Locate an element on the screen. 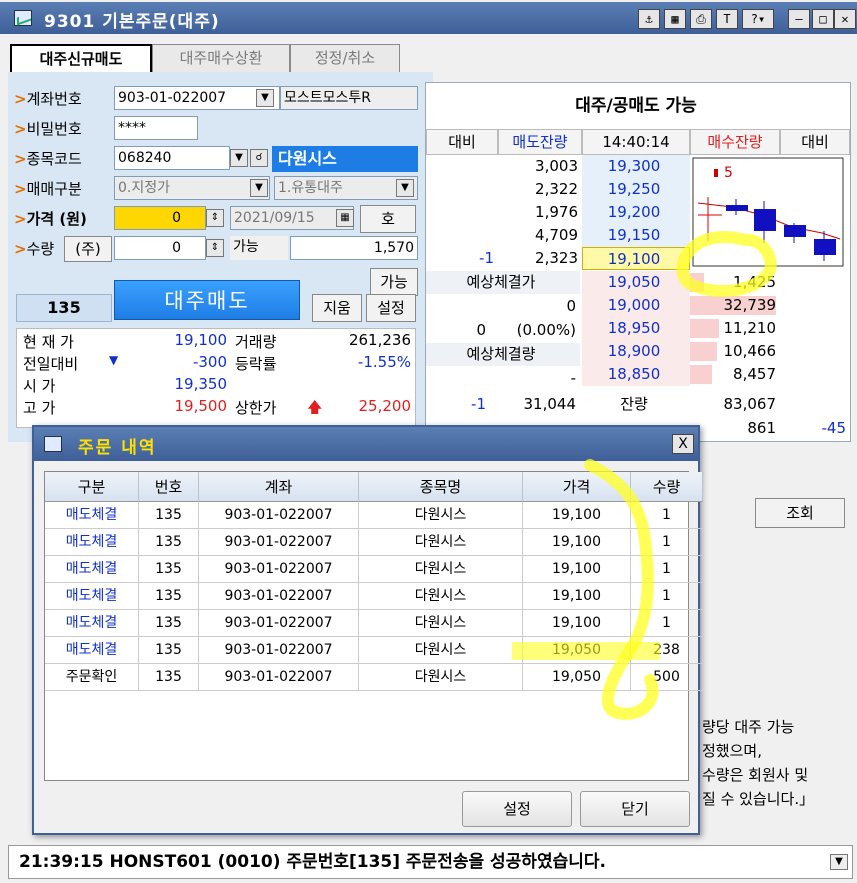 The image size is (857, 883). notice-line: 질 수 있습니다.」 is located at coordinates (758, 799).